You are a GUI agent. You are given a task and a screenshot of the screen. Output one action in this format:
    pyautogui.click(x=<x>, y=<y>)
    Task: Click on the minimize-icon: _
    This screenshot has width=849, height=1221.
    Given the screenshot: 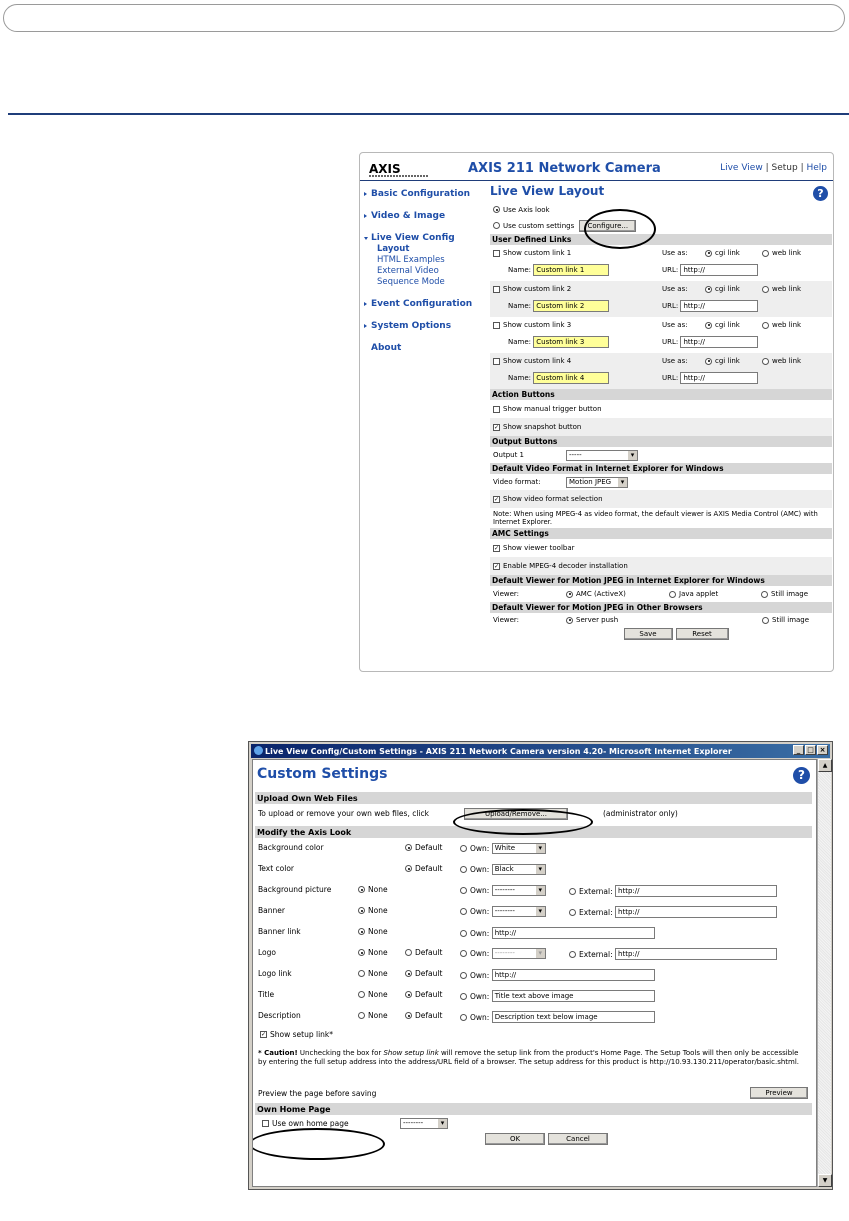 What is the action you would take?
    pyautogui.click(x=798, y=750)
    